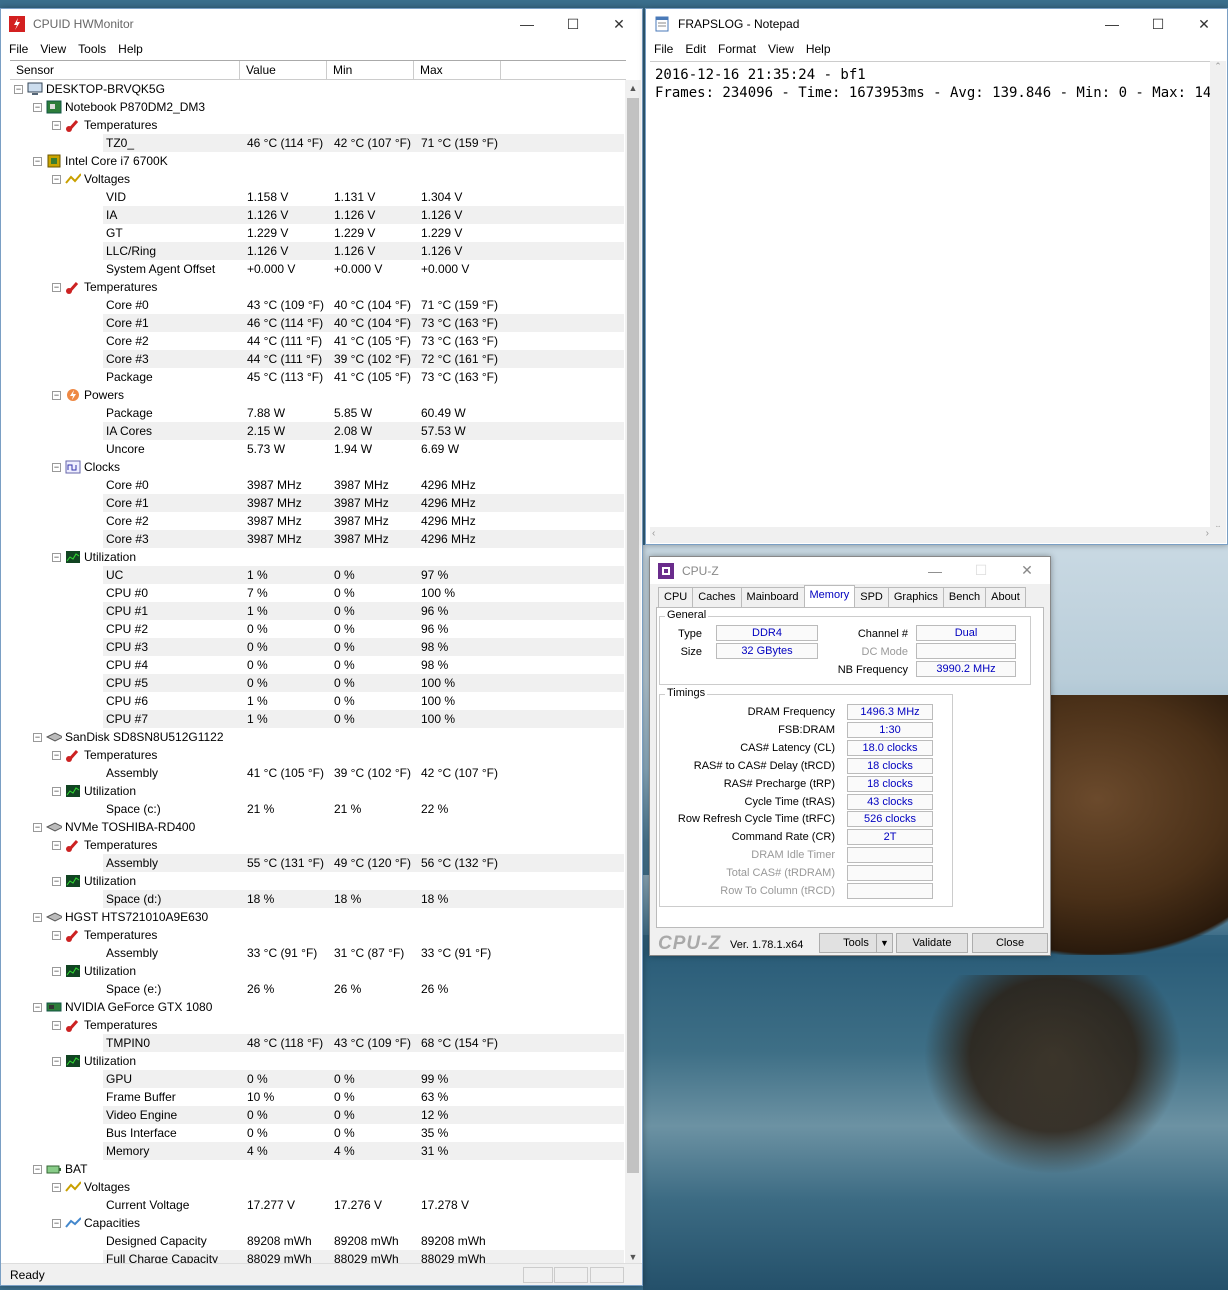  Describe the element at coordinates (317, 449) in the screenshot. I see `sensor-row: 5.73 W 1.94 W 6.69 W Uncore` at that location.